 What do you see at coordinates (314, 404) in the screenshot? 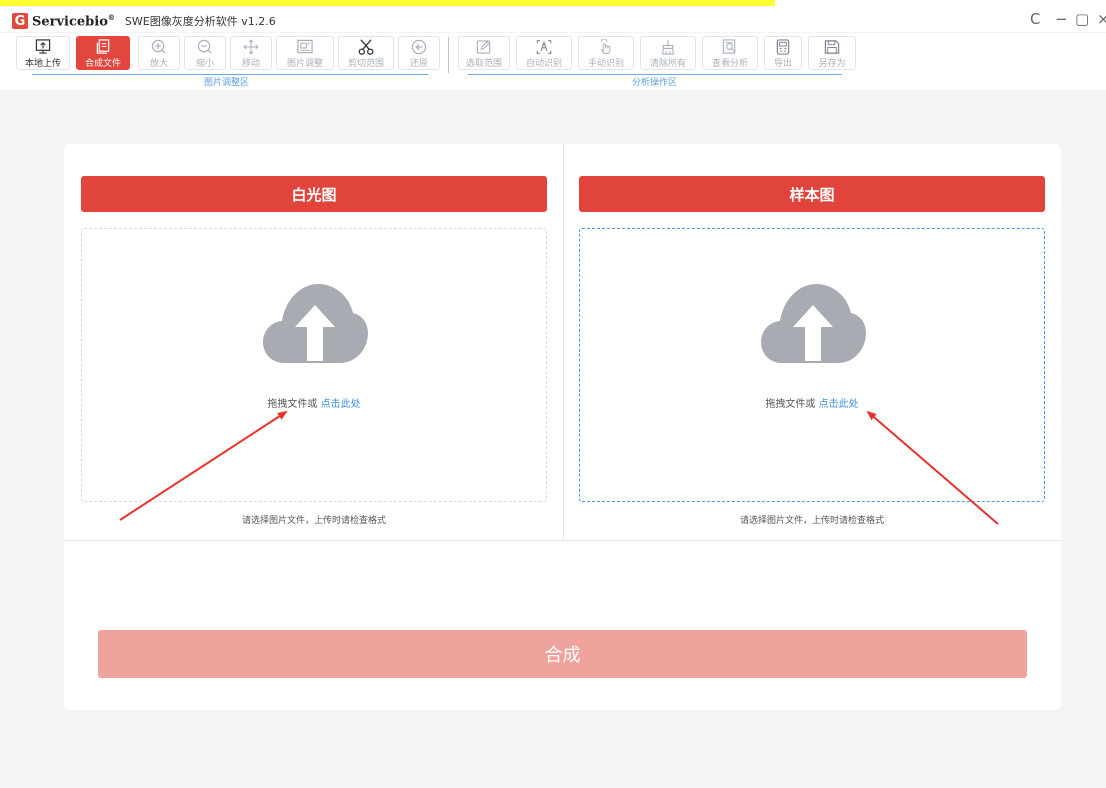
I see `white-light-drop-text: 拖拽文件或 点击此处` at bounding box center [314, 404].